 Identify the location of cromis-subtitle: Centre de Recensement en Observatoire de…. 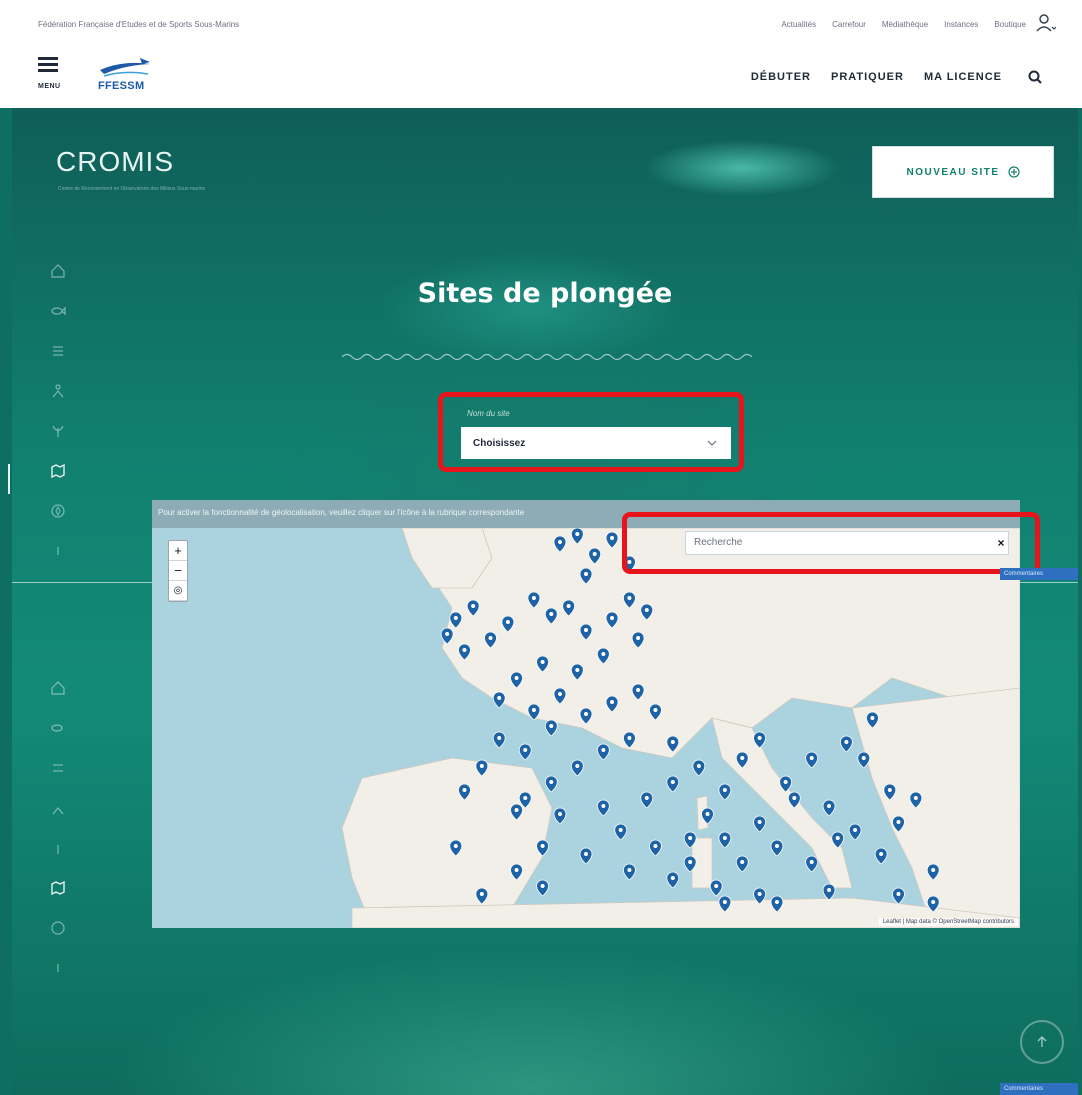
(132, 189).